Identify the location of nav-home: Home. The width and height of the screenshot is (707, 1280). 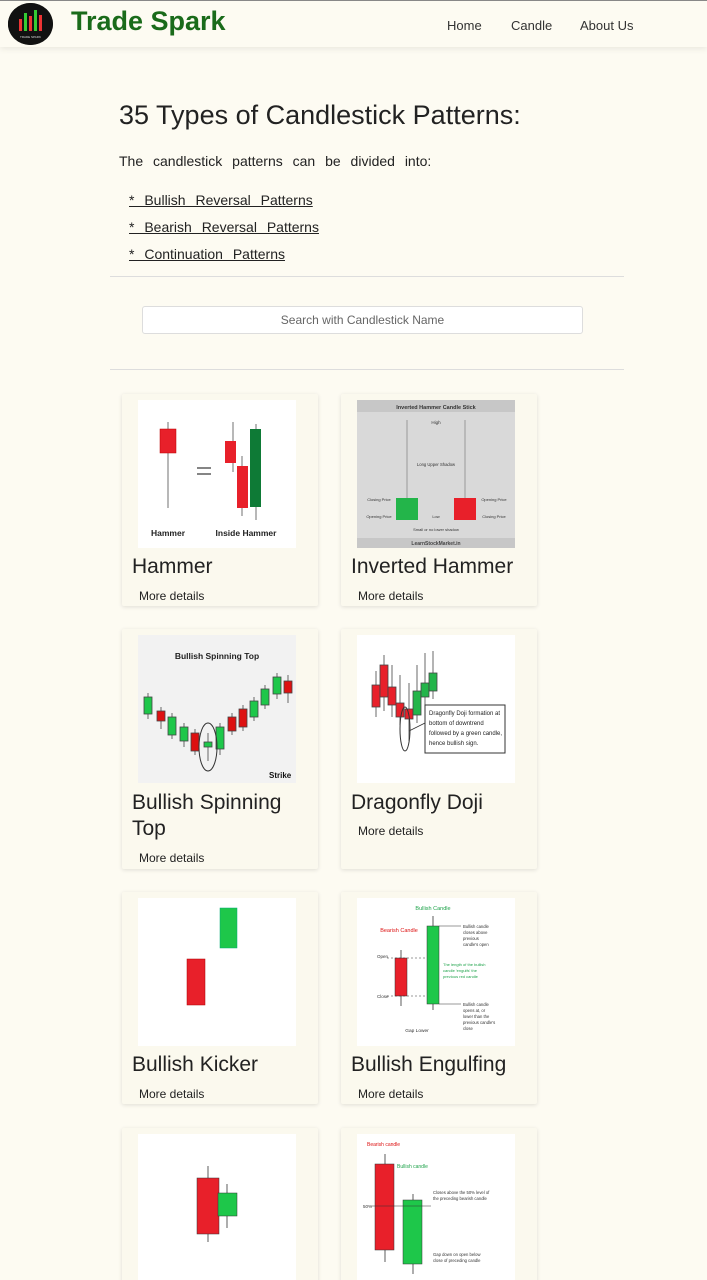
(464, 25).